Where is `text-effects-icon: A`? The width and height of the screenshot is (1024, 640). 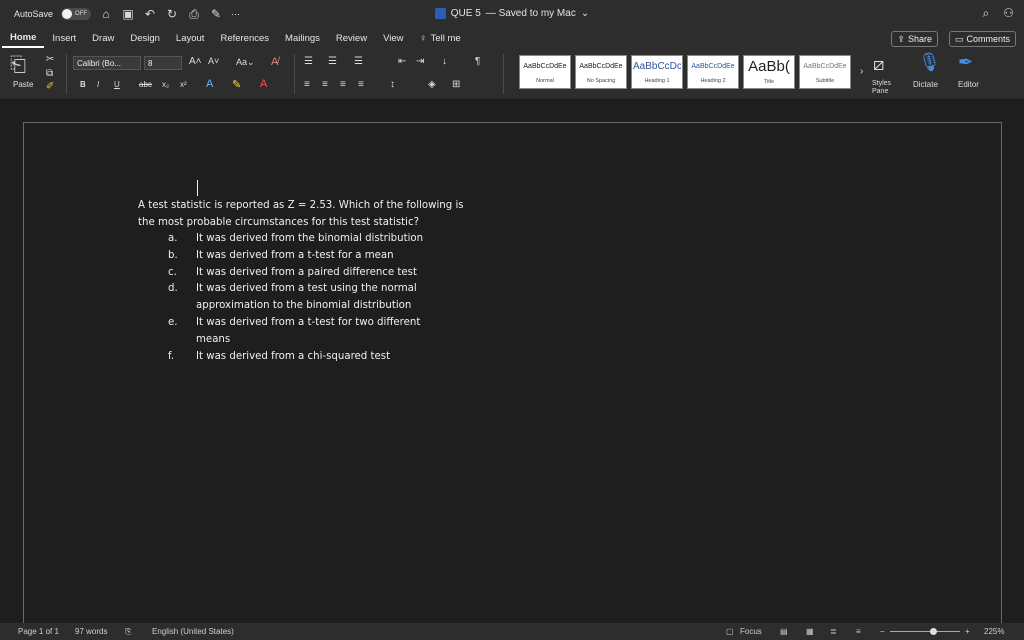
text-effects-icon: A is located at coordinates (209, 84).